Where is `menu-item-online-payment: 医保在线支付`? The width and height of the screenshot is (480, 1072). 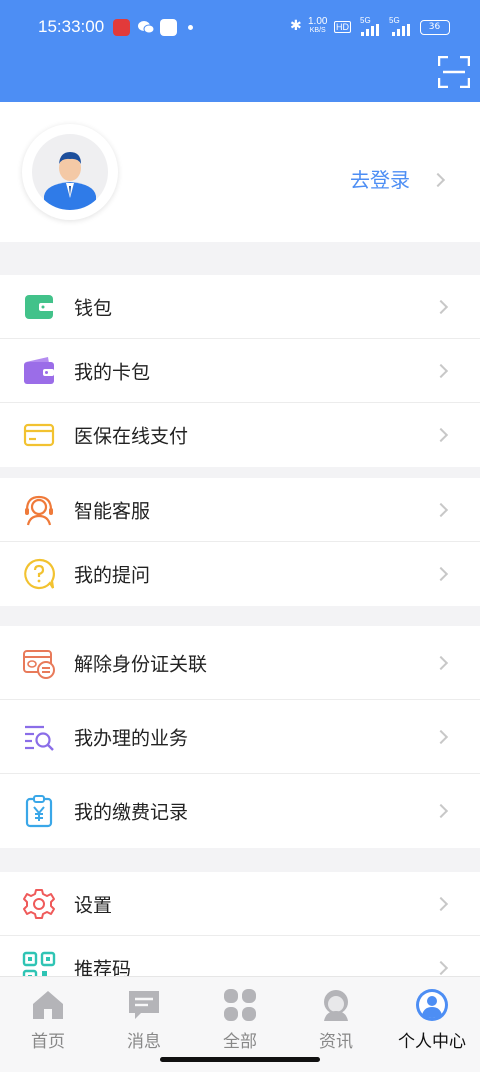 menu-item-online-payment: 医保在线支付 is located at coordinates (240, 435).